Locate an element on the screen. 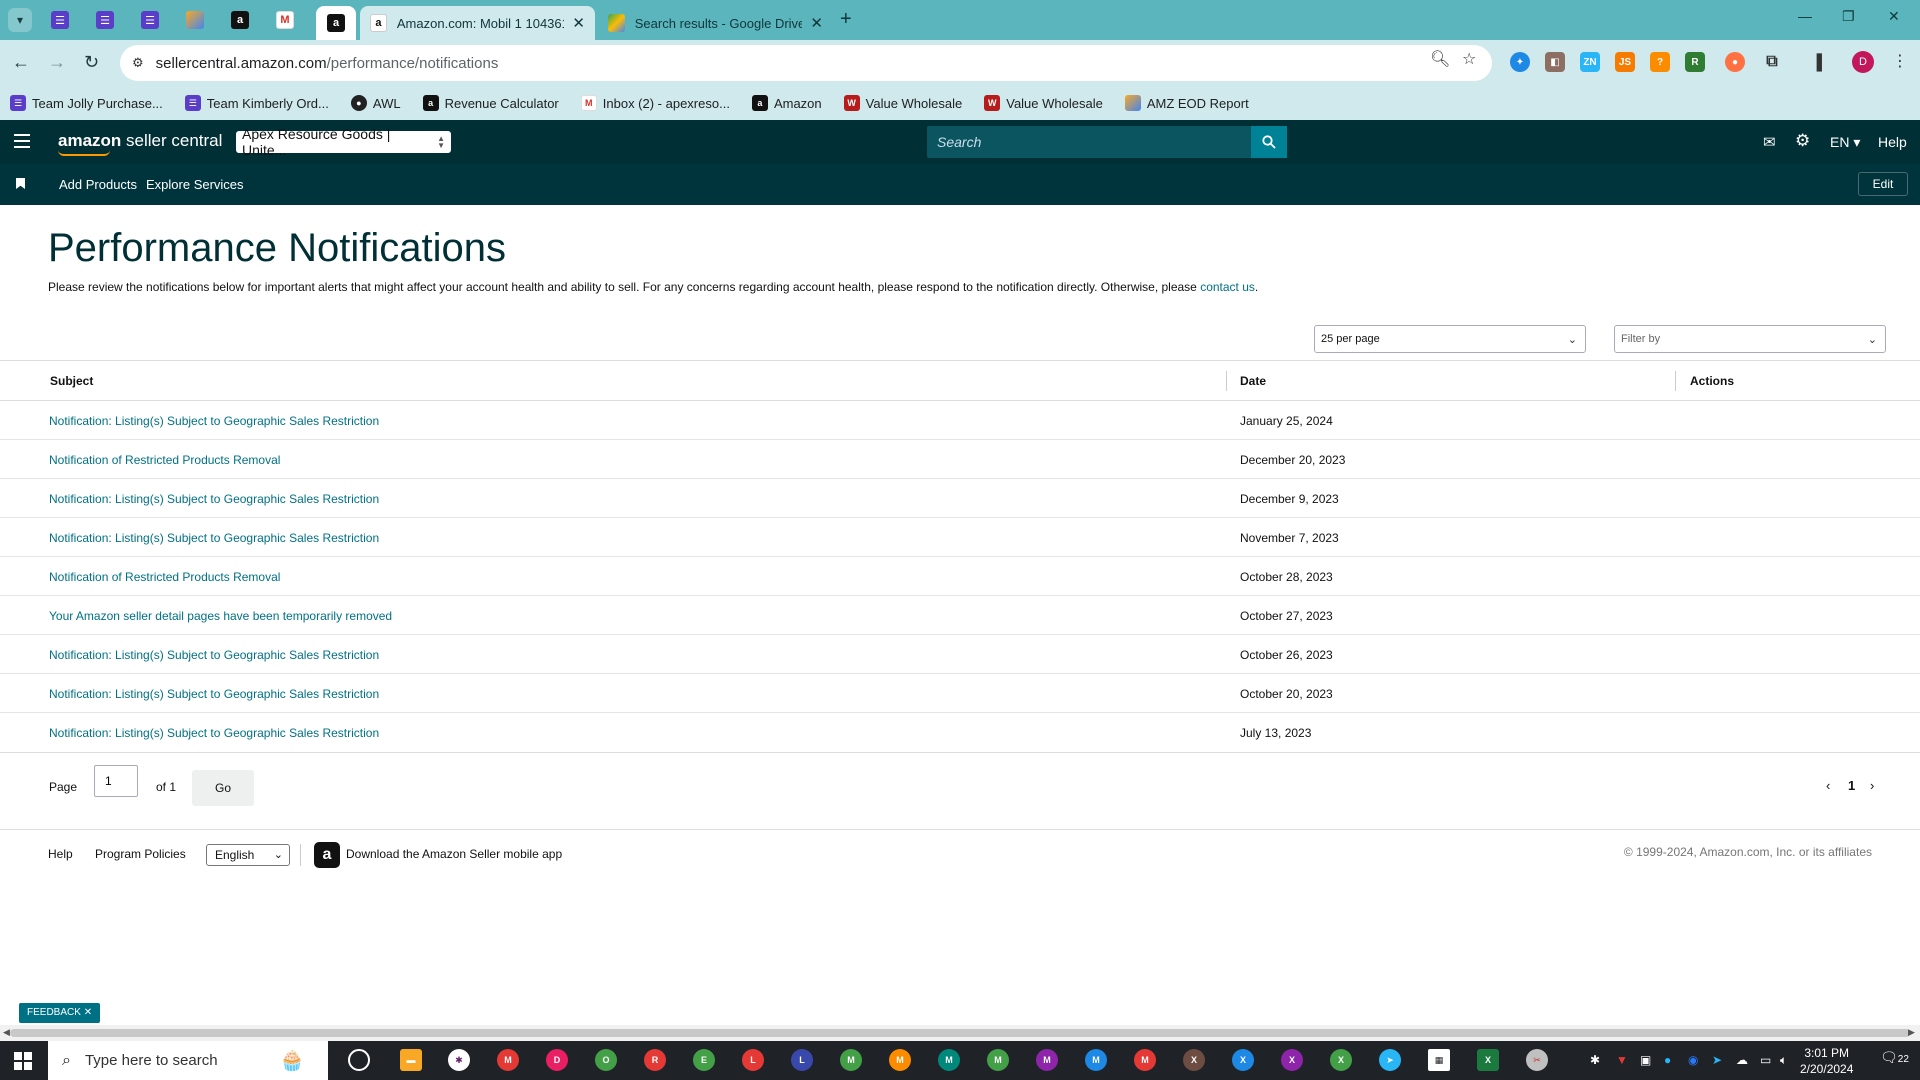  extensions-puzzle-icon: ⧉ is located at coordinates (1772, 62).